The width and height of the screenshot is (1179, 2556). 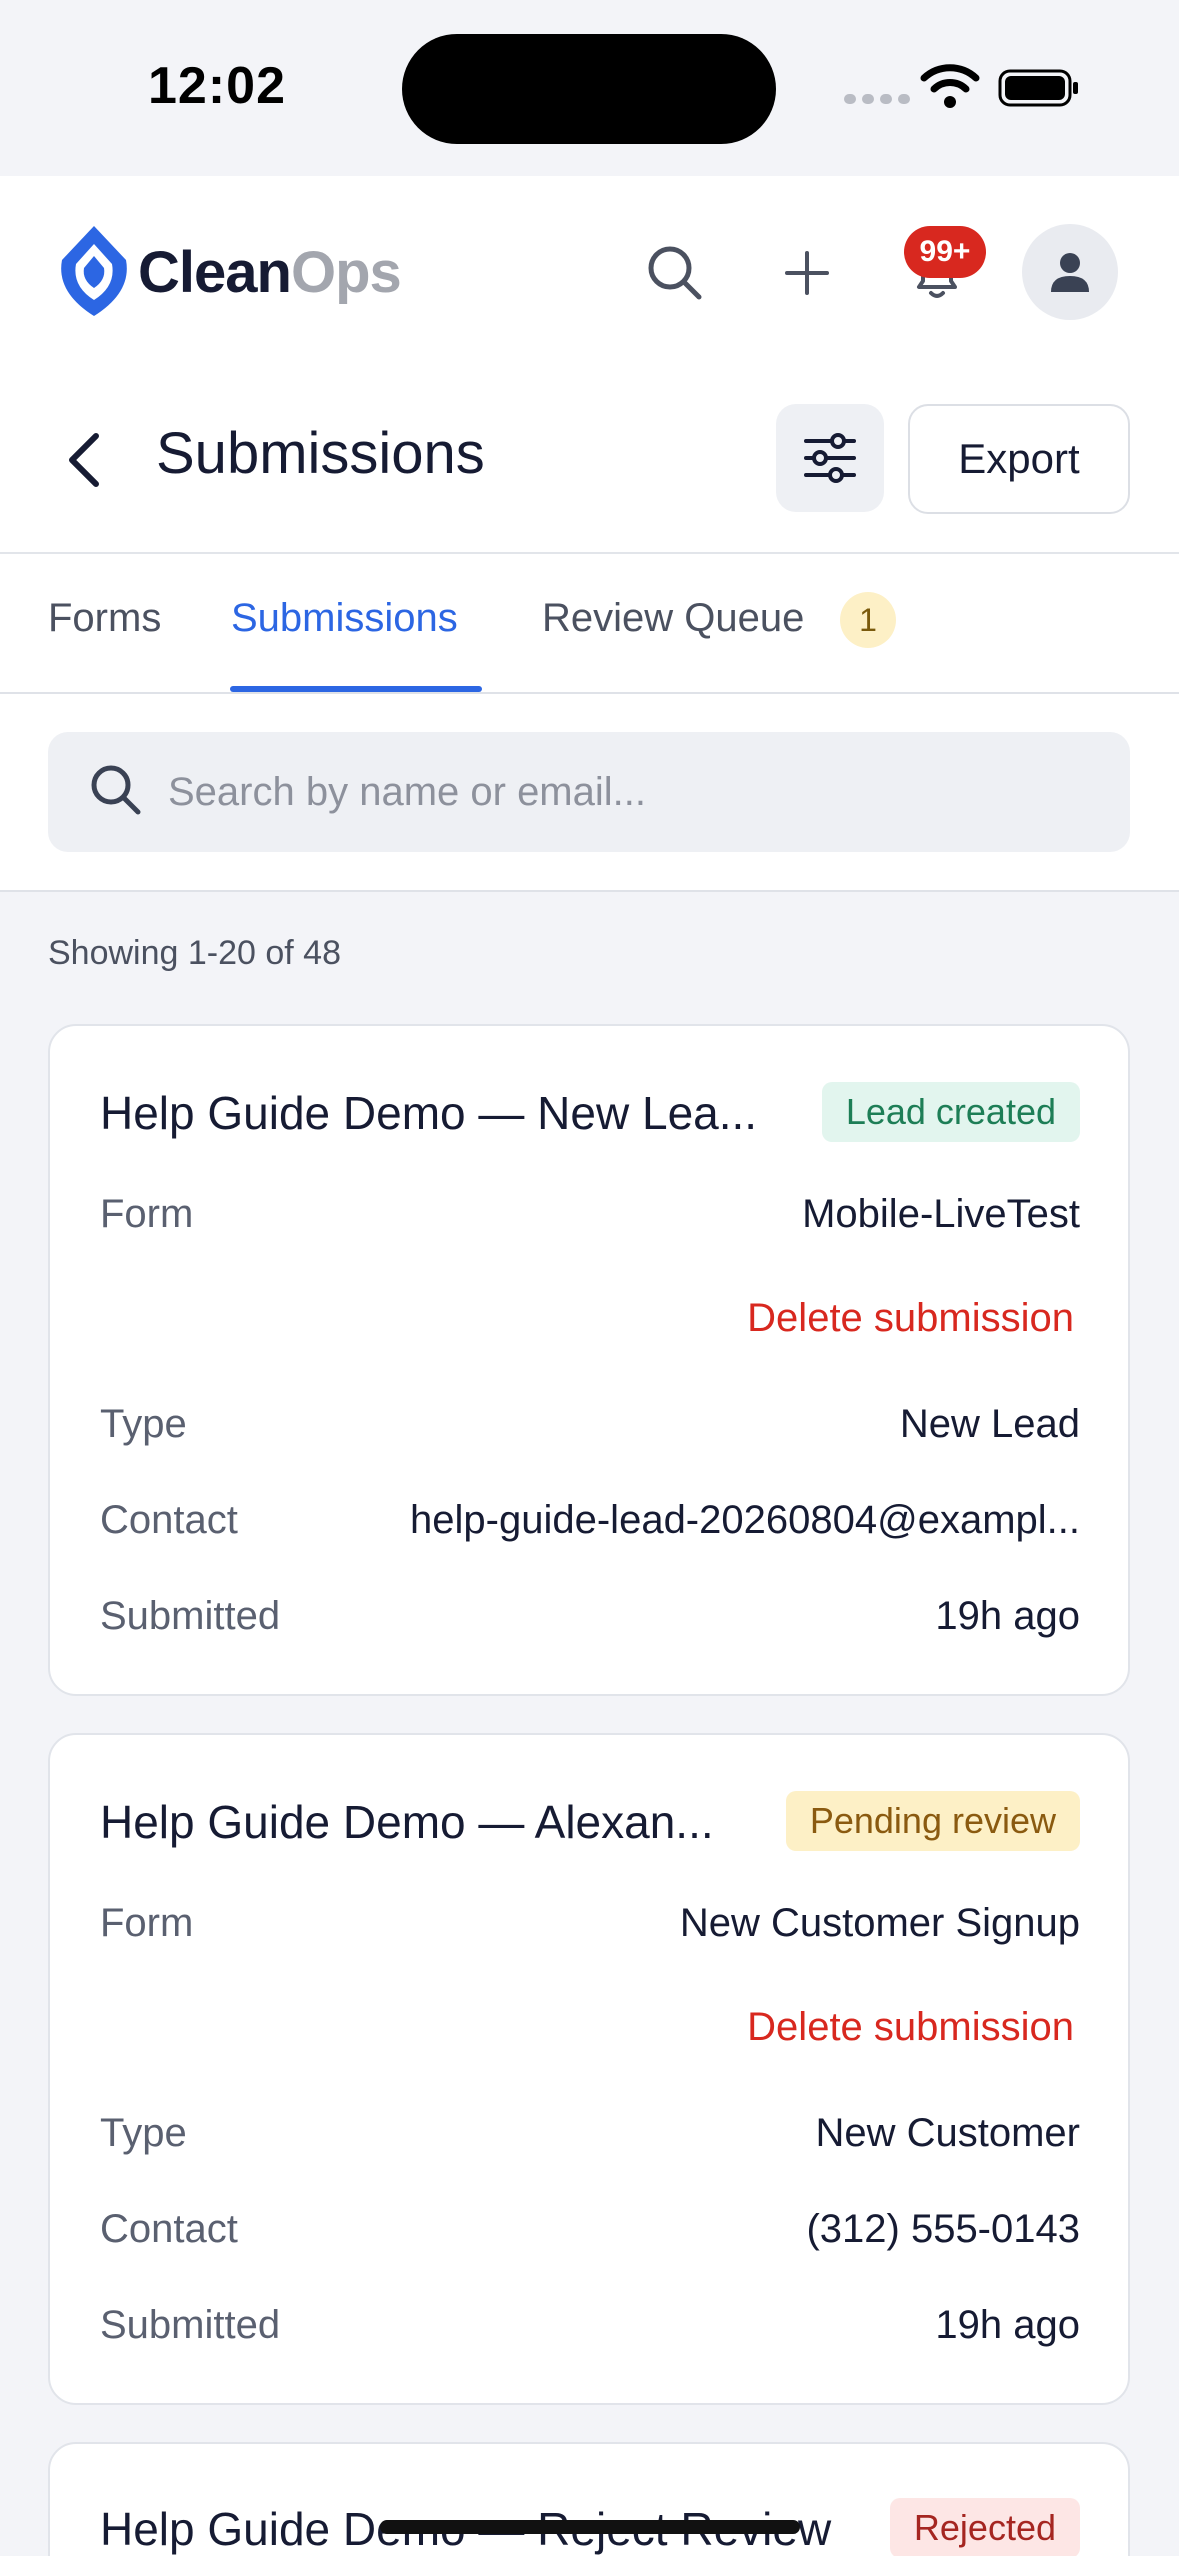 What do you see at coordinates (84, 460) in the screenshot?
I see `back-icon` at bounding box center [84, 460].